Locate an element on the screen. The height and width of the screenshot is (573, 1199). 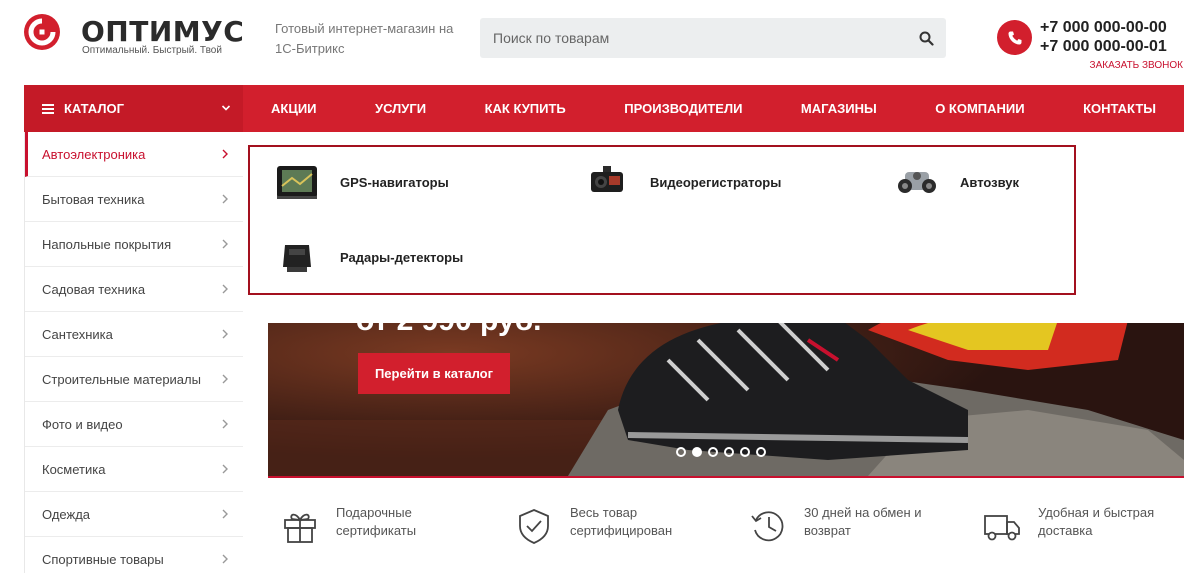
sidebar-item-auto-electronics: Автоэлектроника is located at coordinates (134, 154).